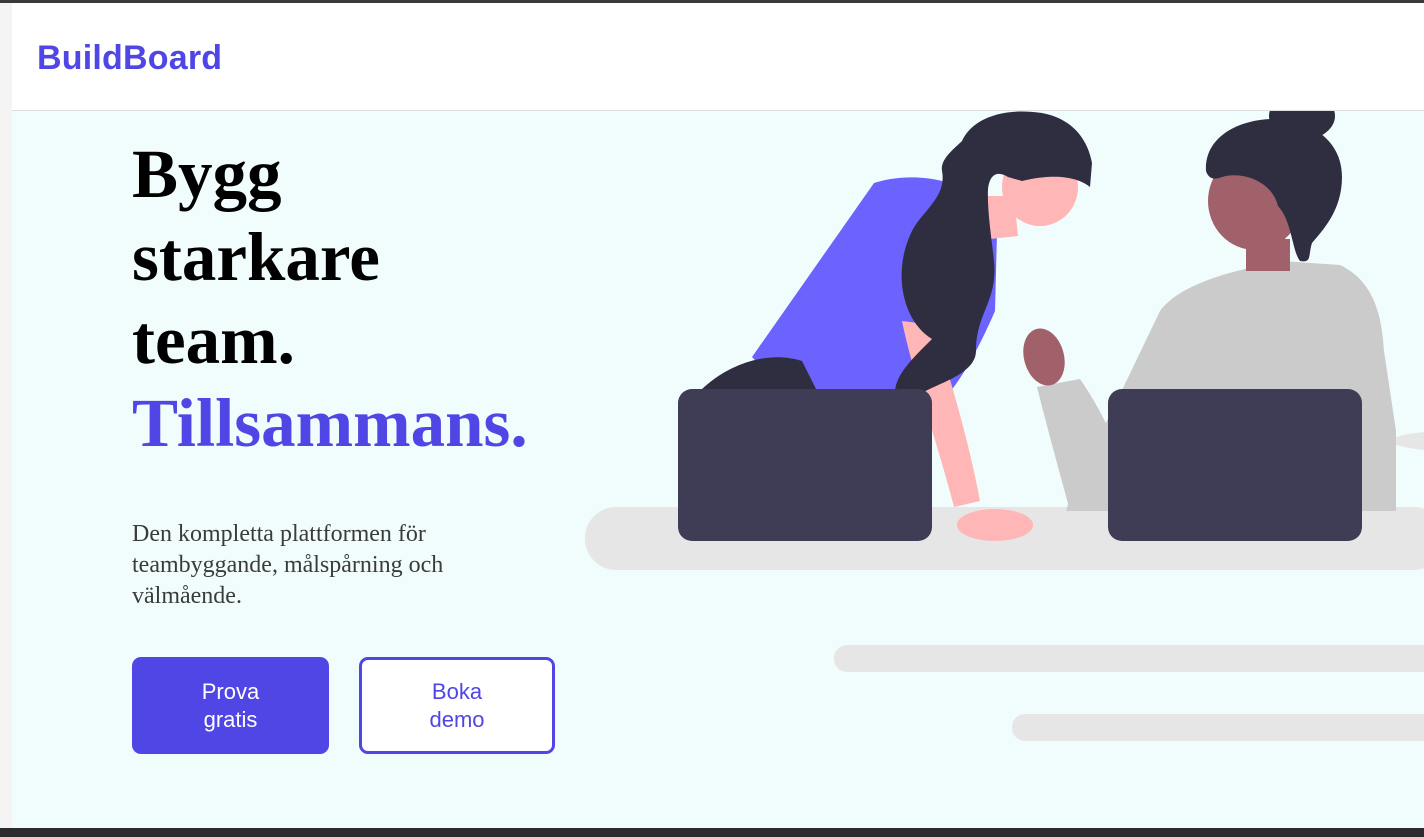  What do you see at coordinates (718, 57) in the screenshot?
I see `navbar: BuildBoard` at bounding box center [718, 57].